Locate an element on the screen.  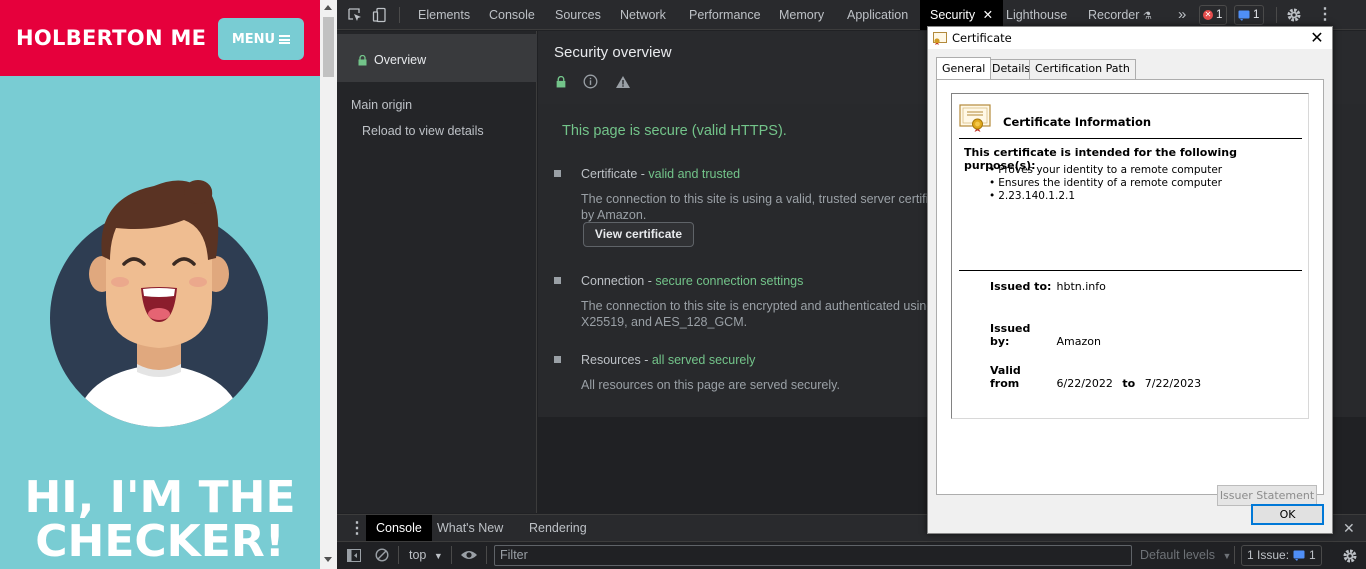
sidebar-item-reload: Reload to view details is located at coordinates (423, 131).